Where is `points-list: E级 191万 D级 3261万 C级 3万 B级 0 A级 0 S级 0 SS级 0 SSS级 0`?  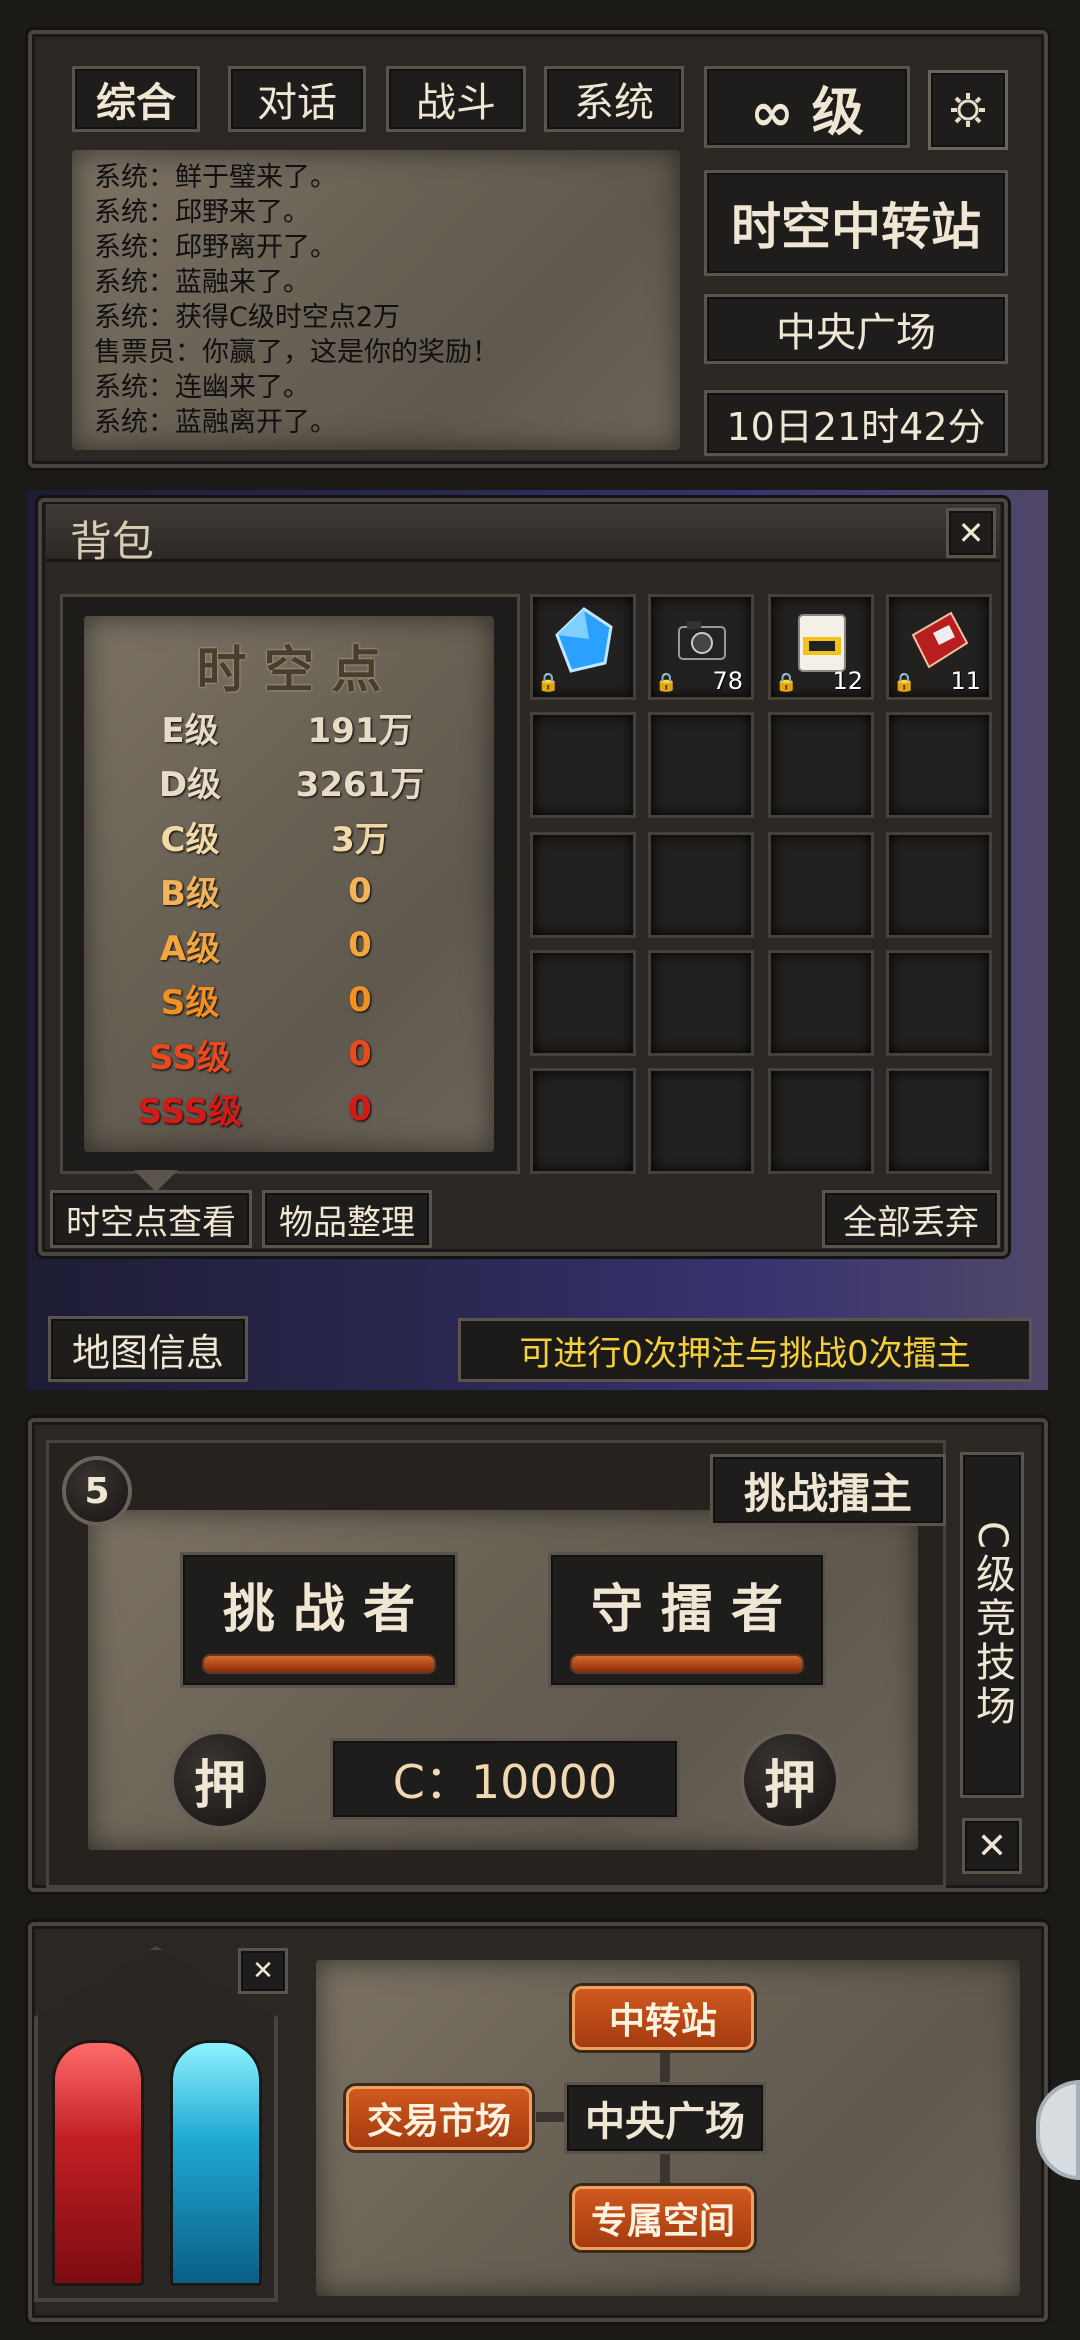 points-list: E级 191万 D级 3261万 C级 3万 B级 0 A级 0 S级 0 SS级 0 SSS级 0 is located at coordinates (290, 918).